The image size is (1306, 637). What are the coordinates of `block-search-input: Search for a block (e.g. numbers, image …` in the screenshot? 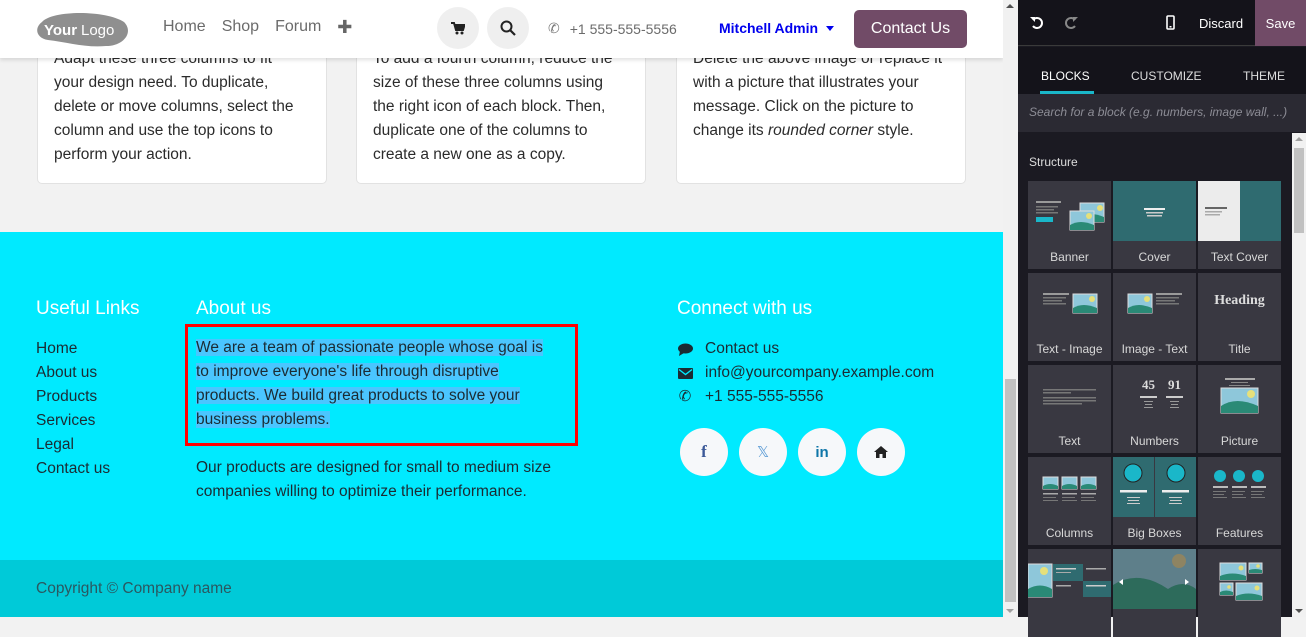 It's located at (1162, 113).